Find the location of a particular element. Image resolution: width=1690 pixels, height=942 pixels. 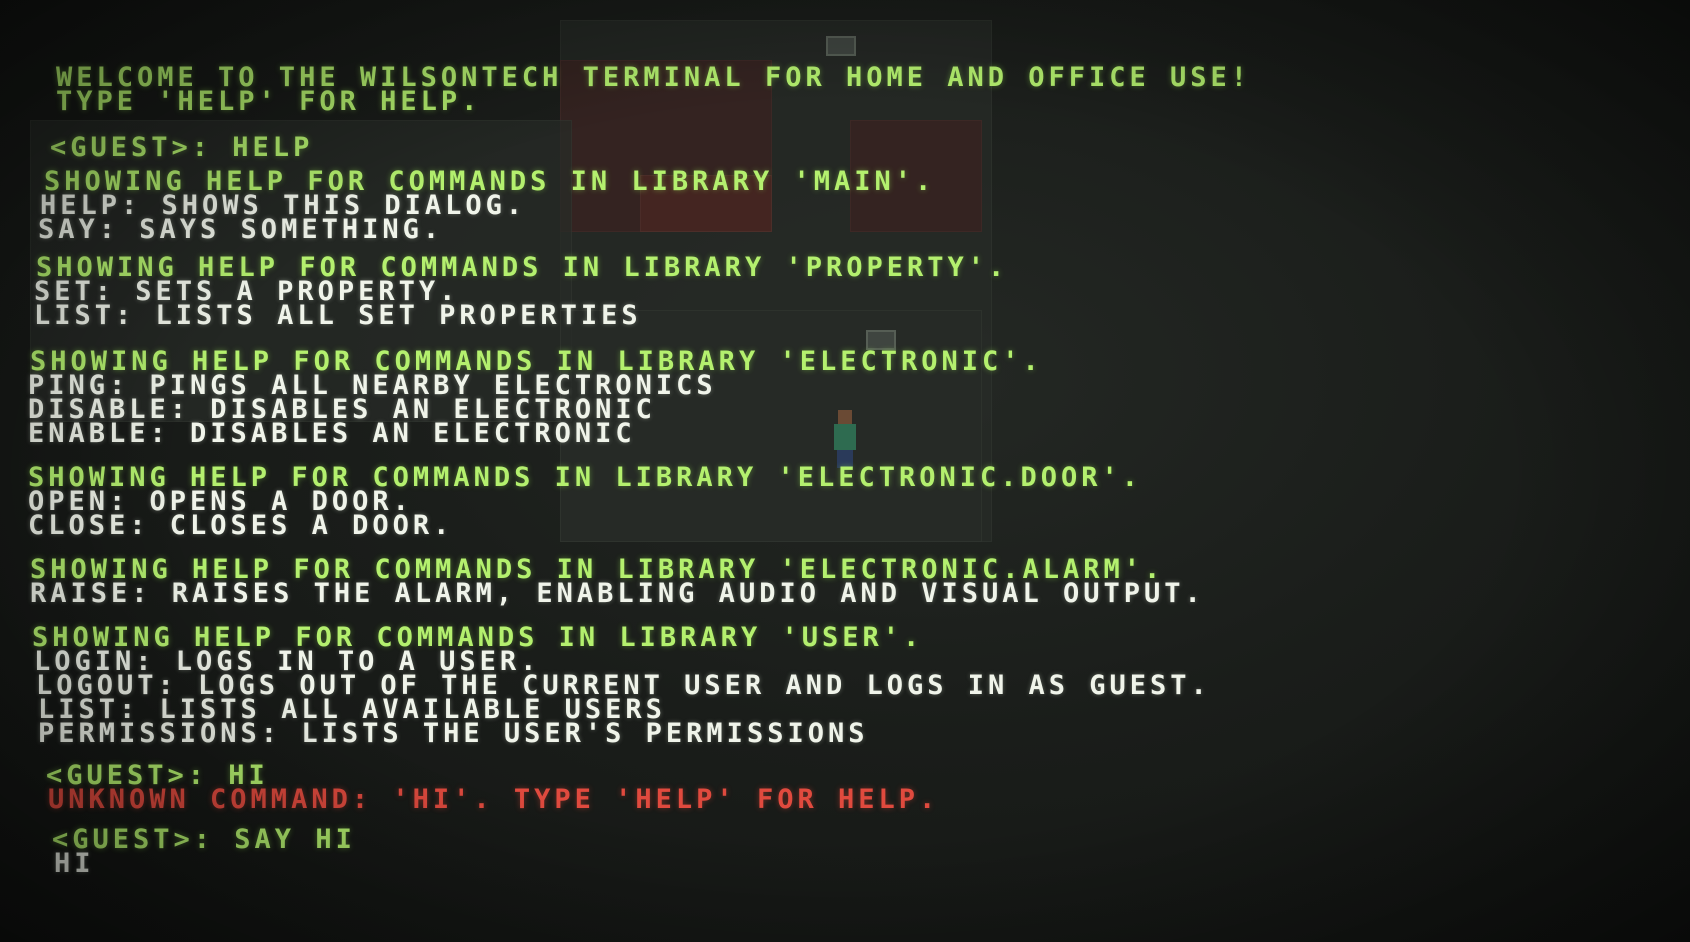

help-line: LIST: LISTS ALL SET PROPERTIES is located at coordinates (338, 315).